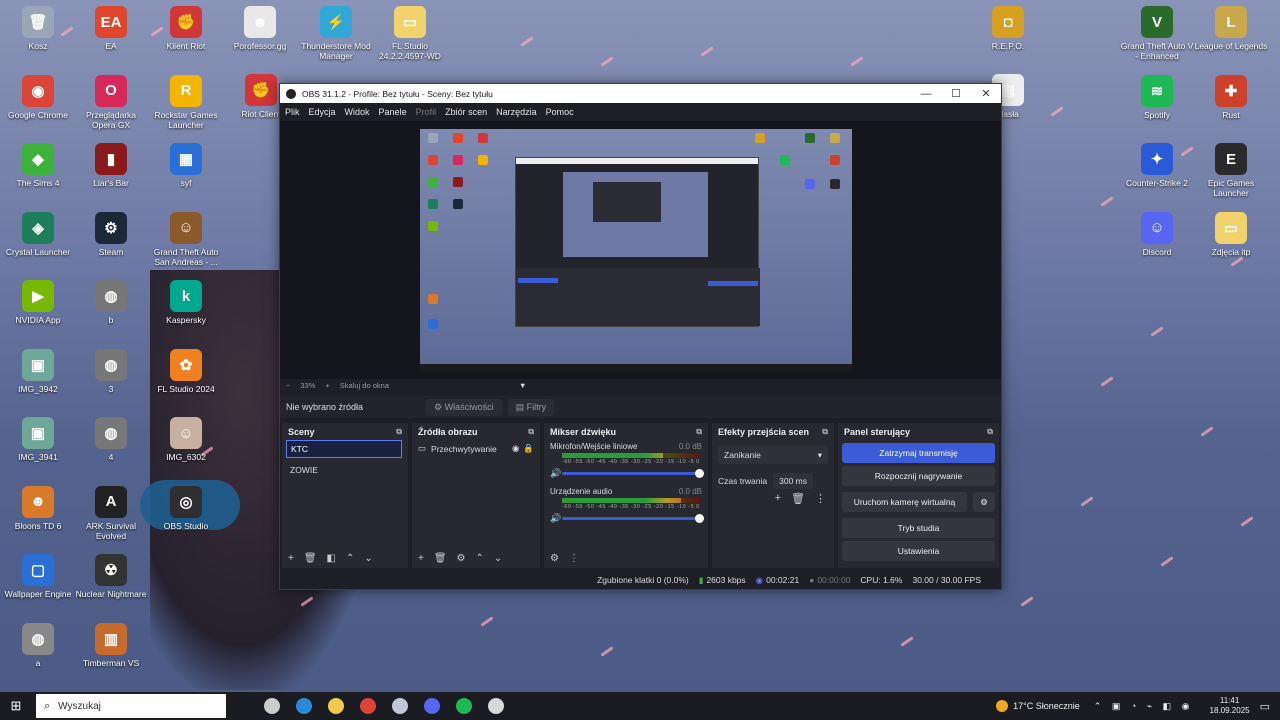 This screenshot has height=720, width=1280. What do you see at coordinates (986, 93) in the screenshot?
I see `close-icon: ✕` at bounding box center [986, 93].